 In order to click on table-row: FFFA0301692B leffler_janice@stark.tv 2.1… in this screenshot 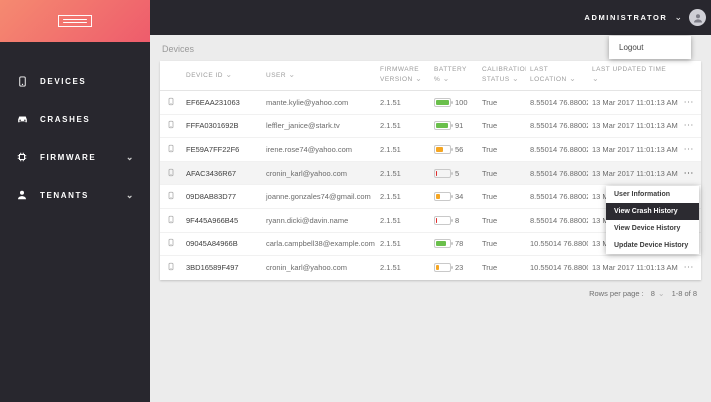, I will do `click(430, 127)`.